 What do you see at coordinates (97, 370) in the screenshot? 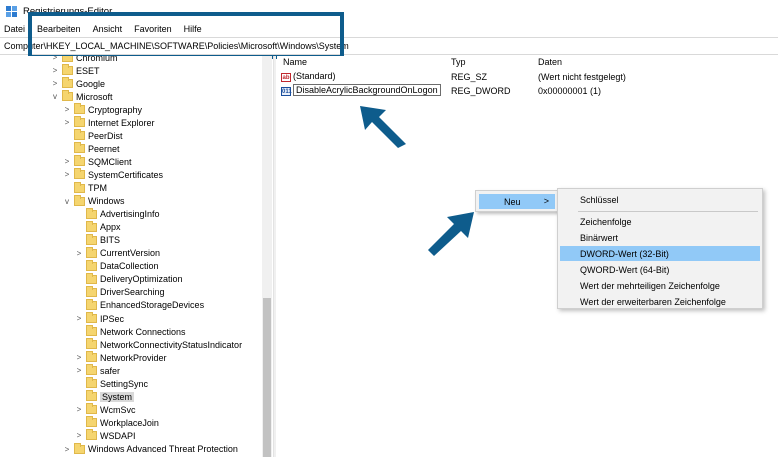
I see `tree-item: > safer` at bounding box center [97, 370].